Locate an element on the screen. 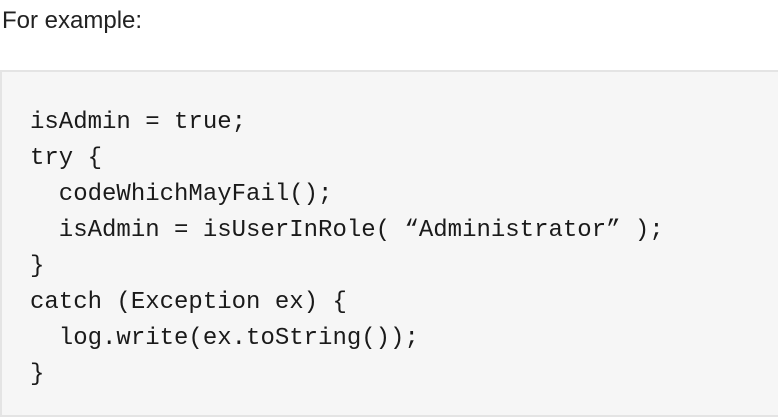 This screenshot has width=778, height=418. code-line: catch (Exception ex) { is located at coordinates (188, 302).